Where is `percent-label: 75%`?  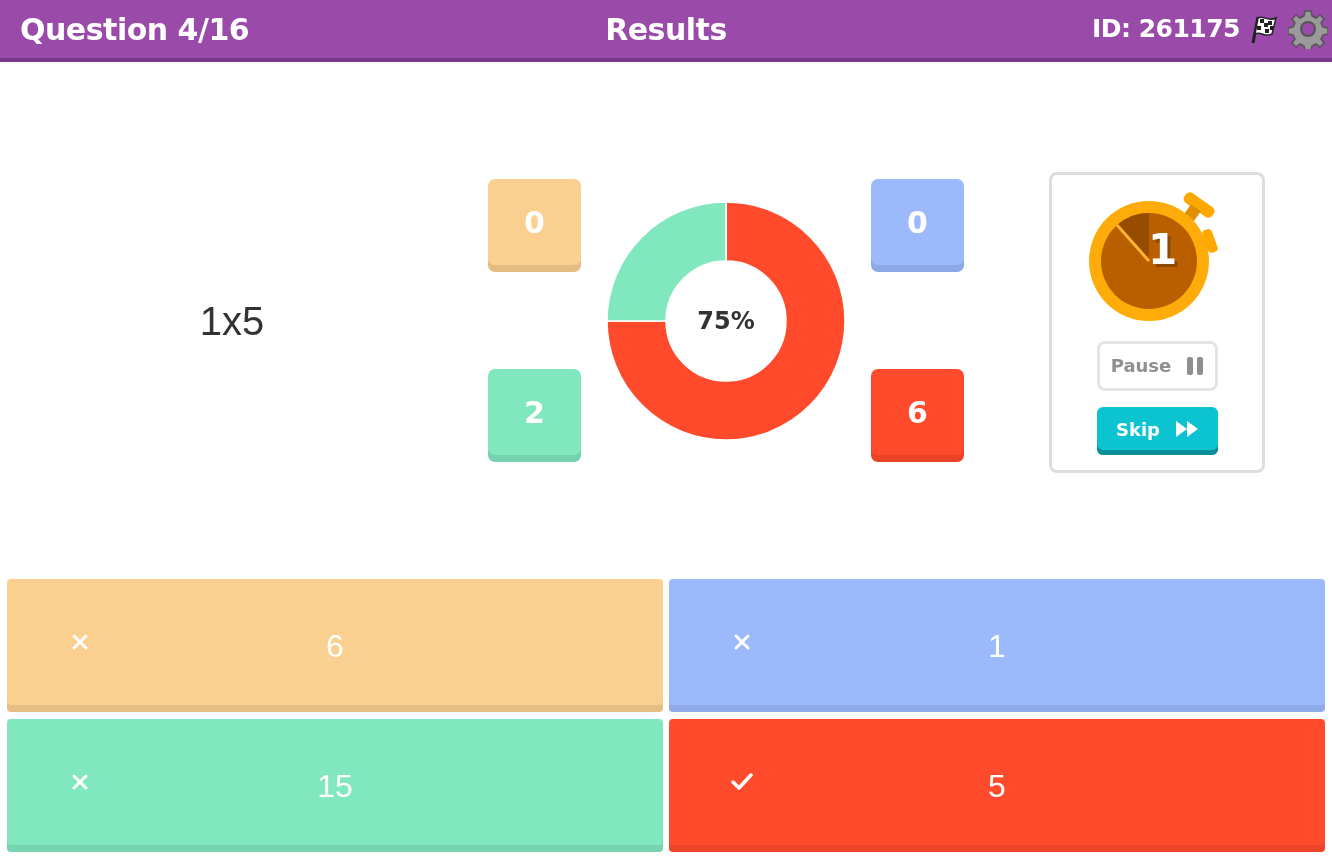
percent-label: 75% is located at coordinates (726, 321).